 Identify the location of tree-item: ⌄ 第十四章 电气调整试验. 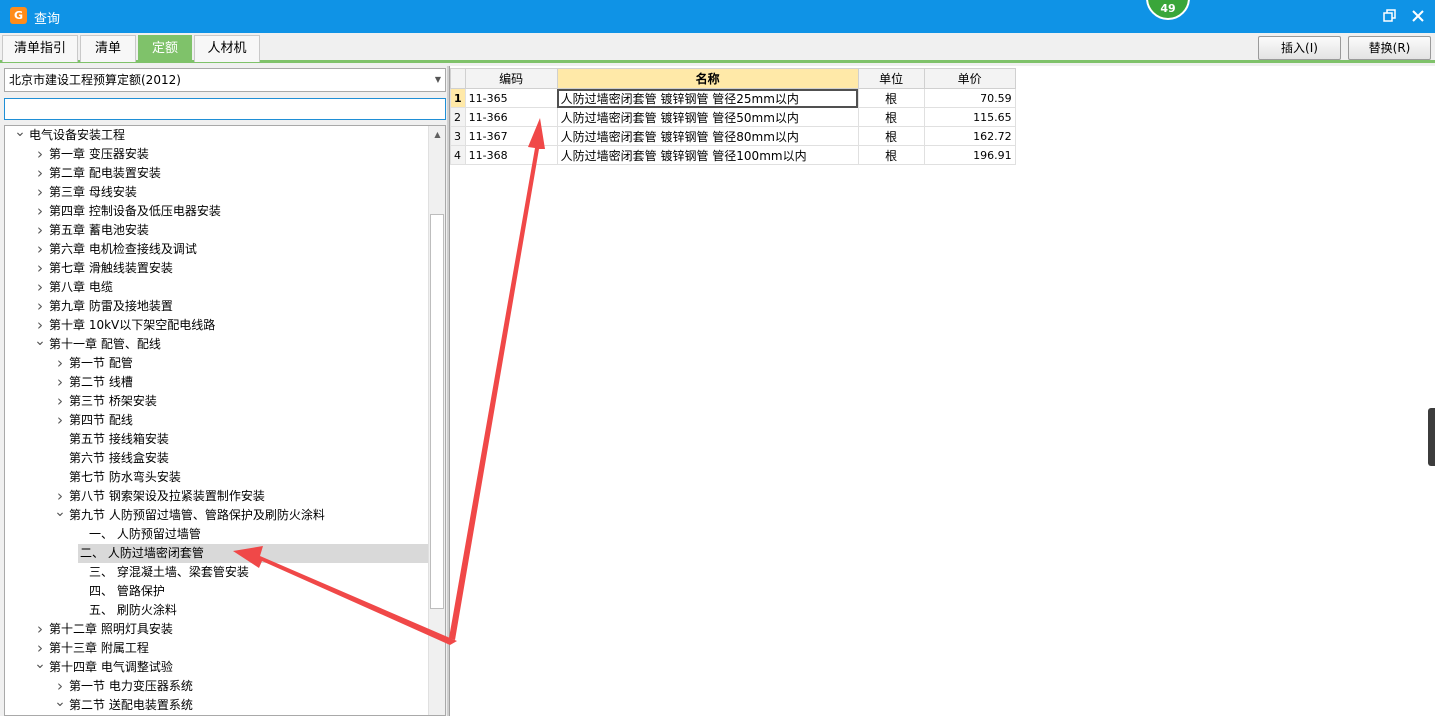
(217, 667).